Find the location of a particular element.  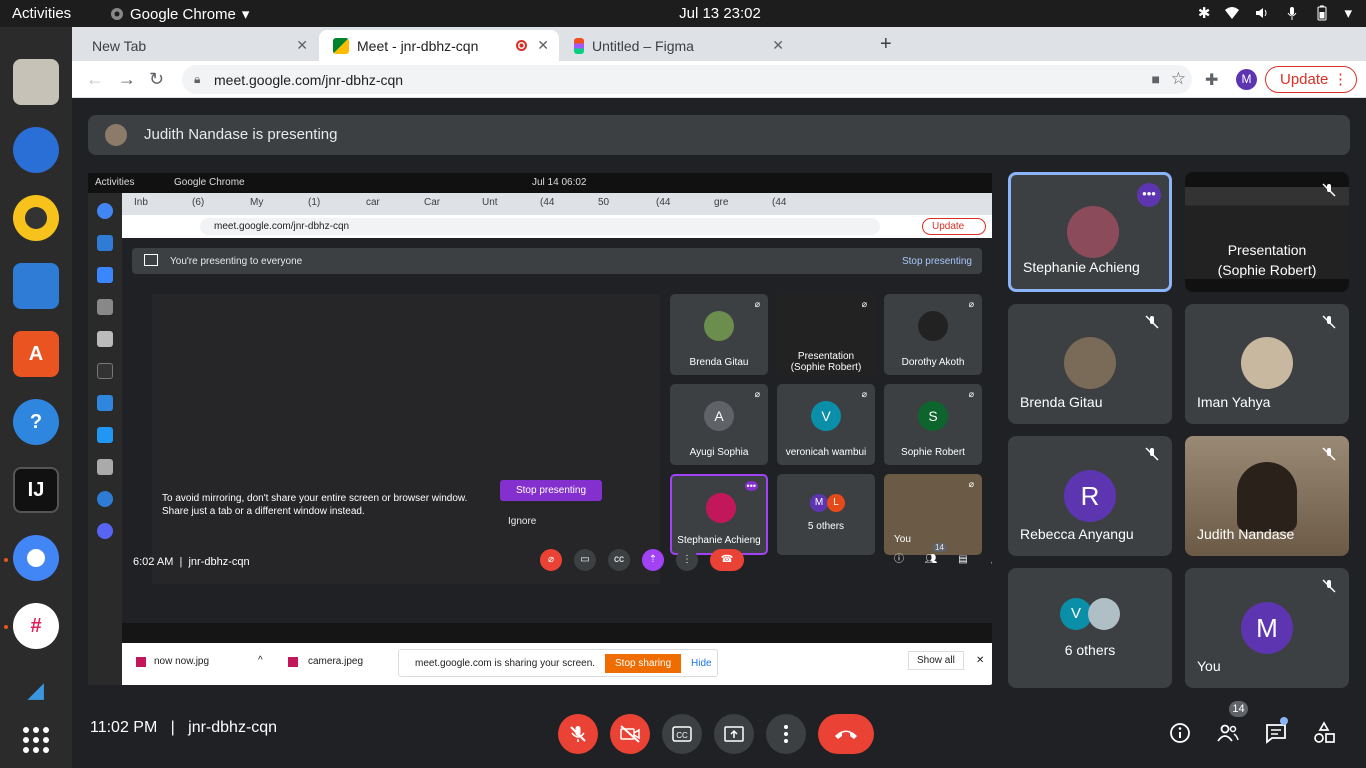

tab-figma: Untitled – Figma ✕ is located at coordinates (677, 45).